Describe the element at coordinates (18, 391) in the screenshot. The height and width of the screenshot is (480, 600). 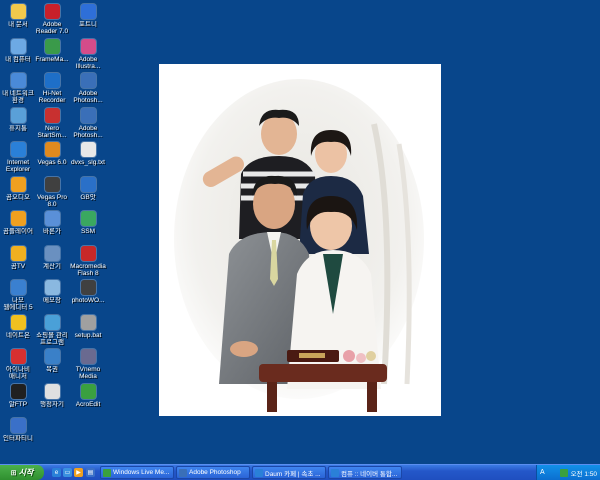
I see `ftp-icon` at that location.